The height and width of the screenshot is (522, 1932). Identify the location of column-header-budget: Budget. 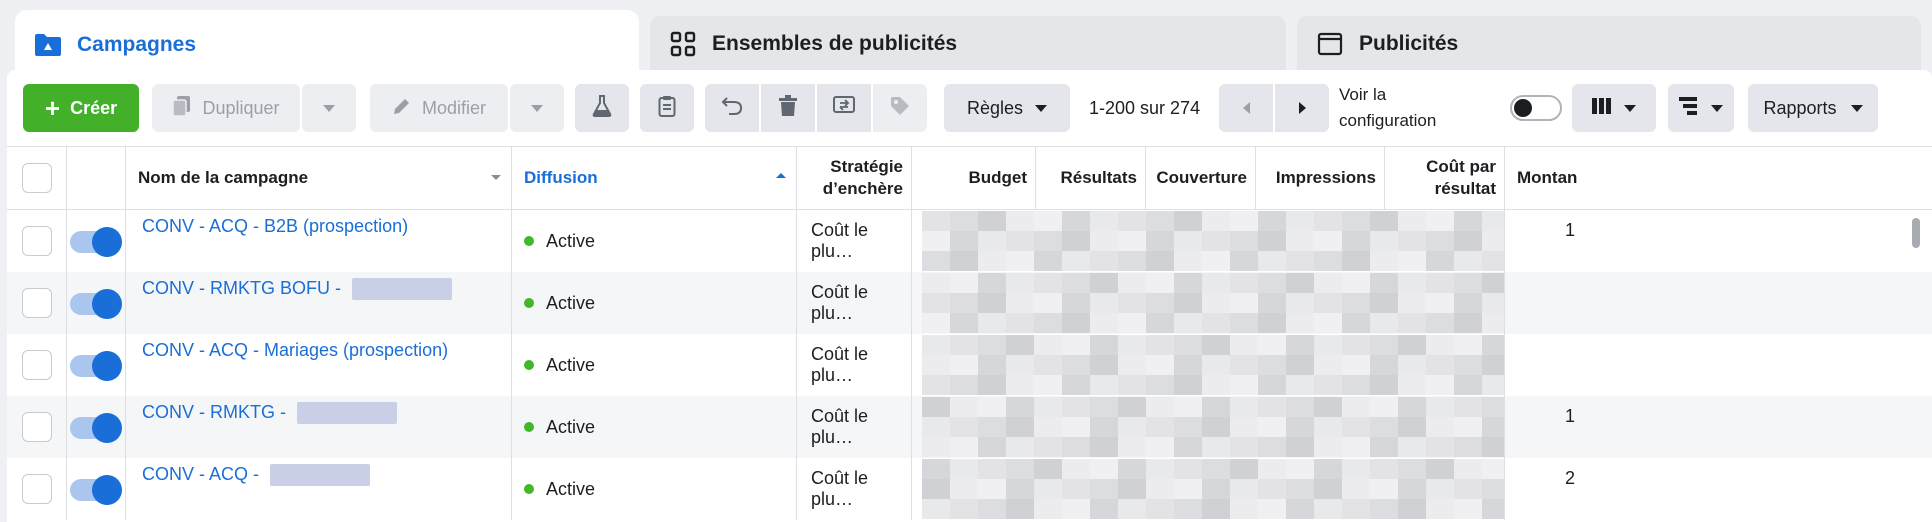
(974, 178).